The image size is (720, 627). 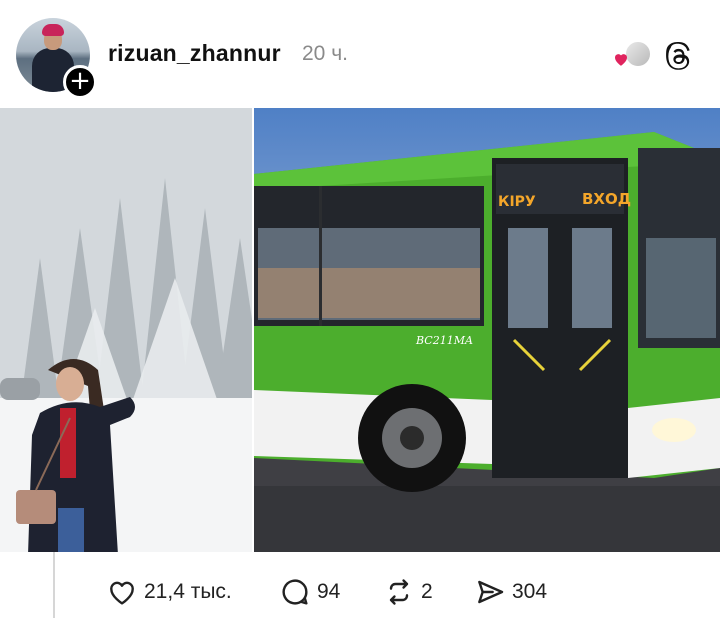 I want to click on post-timestamp: 20 ч., so click(x=325, y=53).